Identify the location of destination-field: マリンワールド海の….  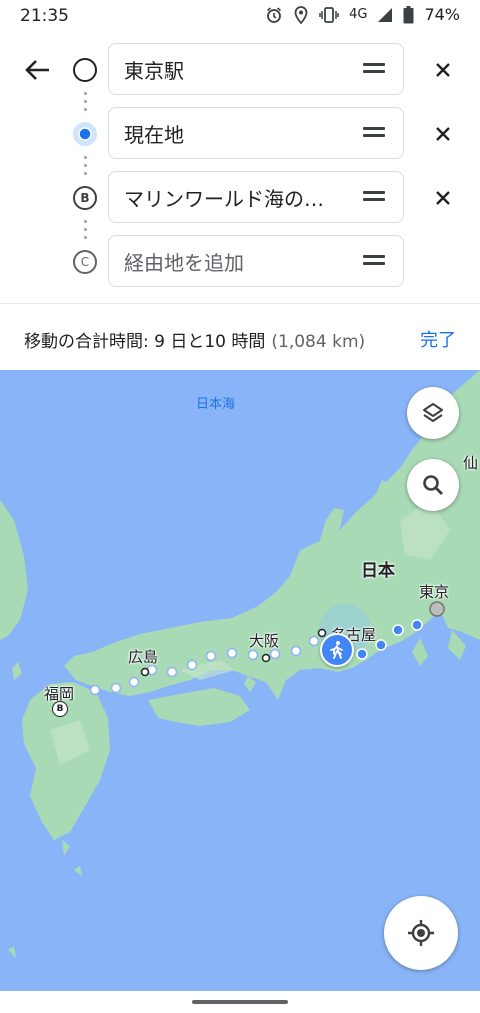
(256, 197).